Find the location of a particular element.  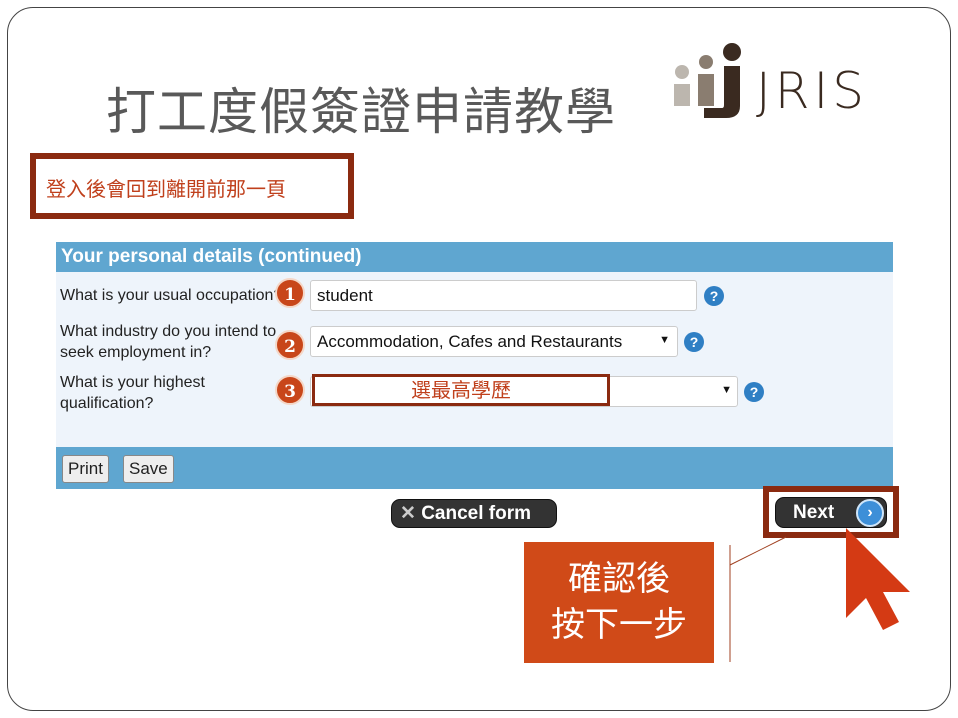

cursor-icon is located at coordinates (878, 579).